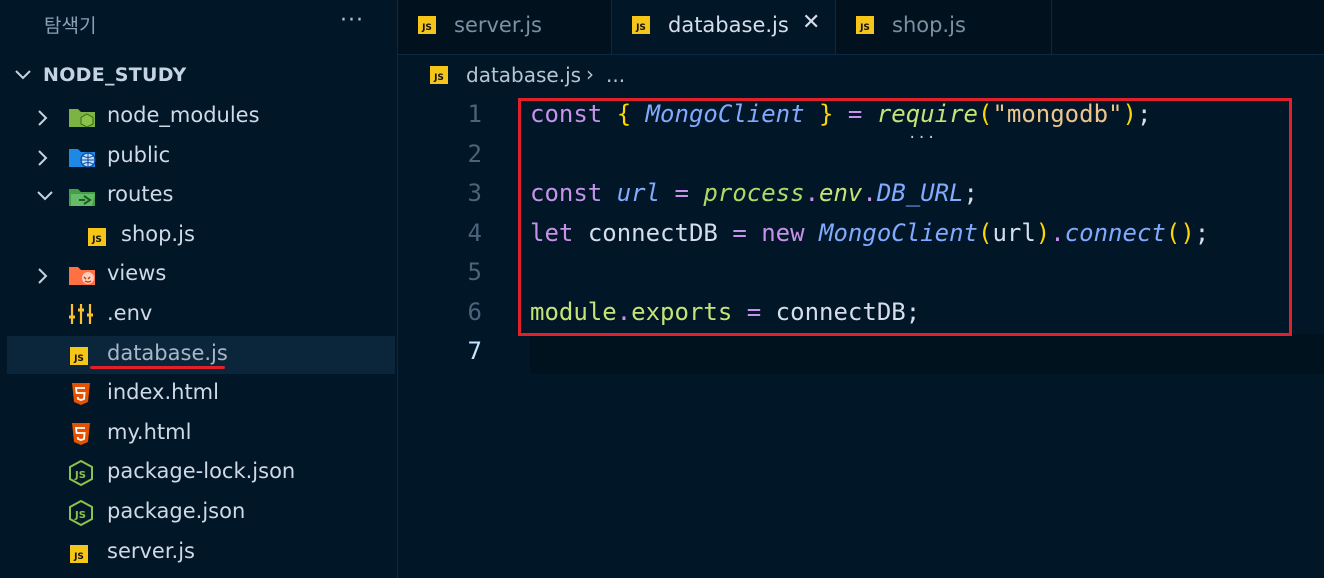 The image size is (1324, 578). What do you see at coordinates (157, 367) in the screenshot?
I see `annotation-underline` at bounding box center [157, 367].